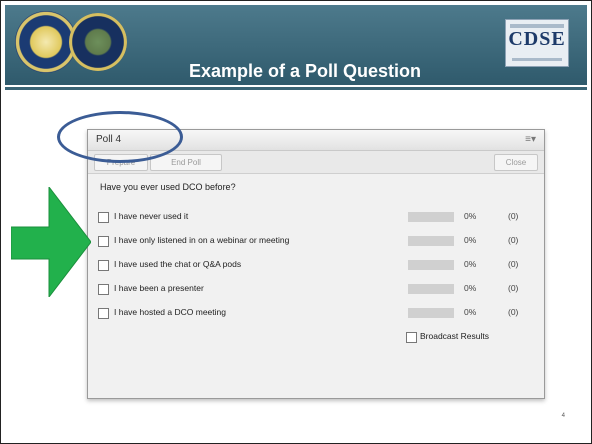 Image resolution: width=592 pixels, height=444 pixels. Describe the element at coordinates (178, 264) in the screenshot. I see `option-label: I have used the chat or Q&A pods` at that location.